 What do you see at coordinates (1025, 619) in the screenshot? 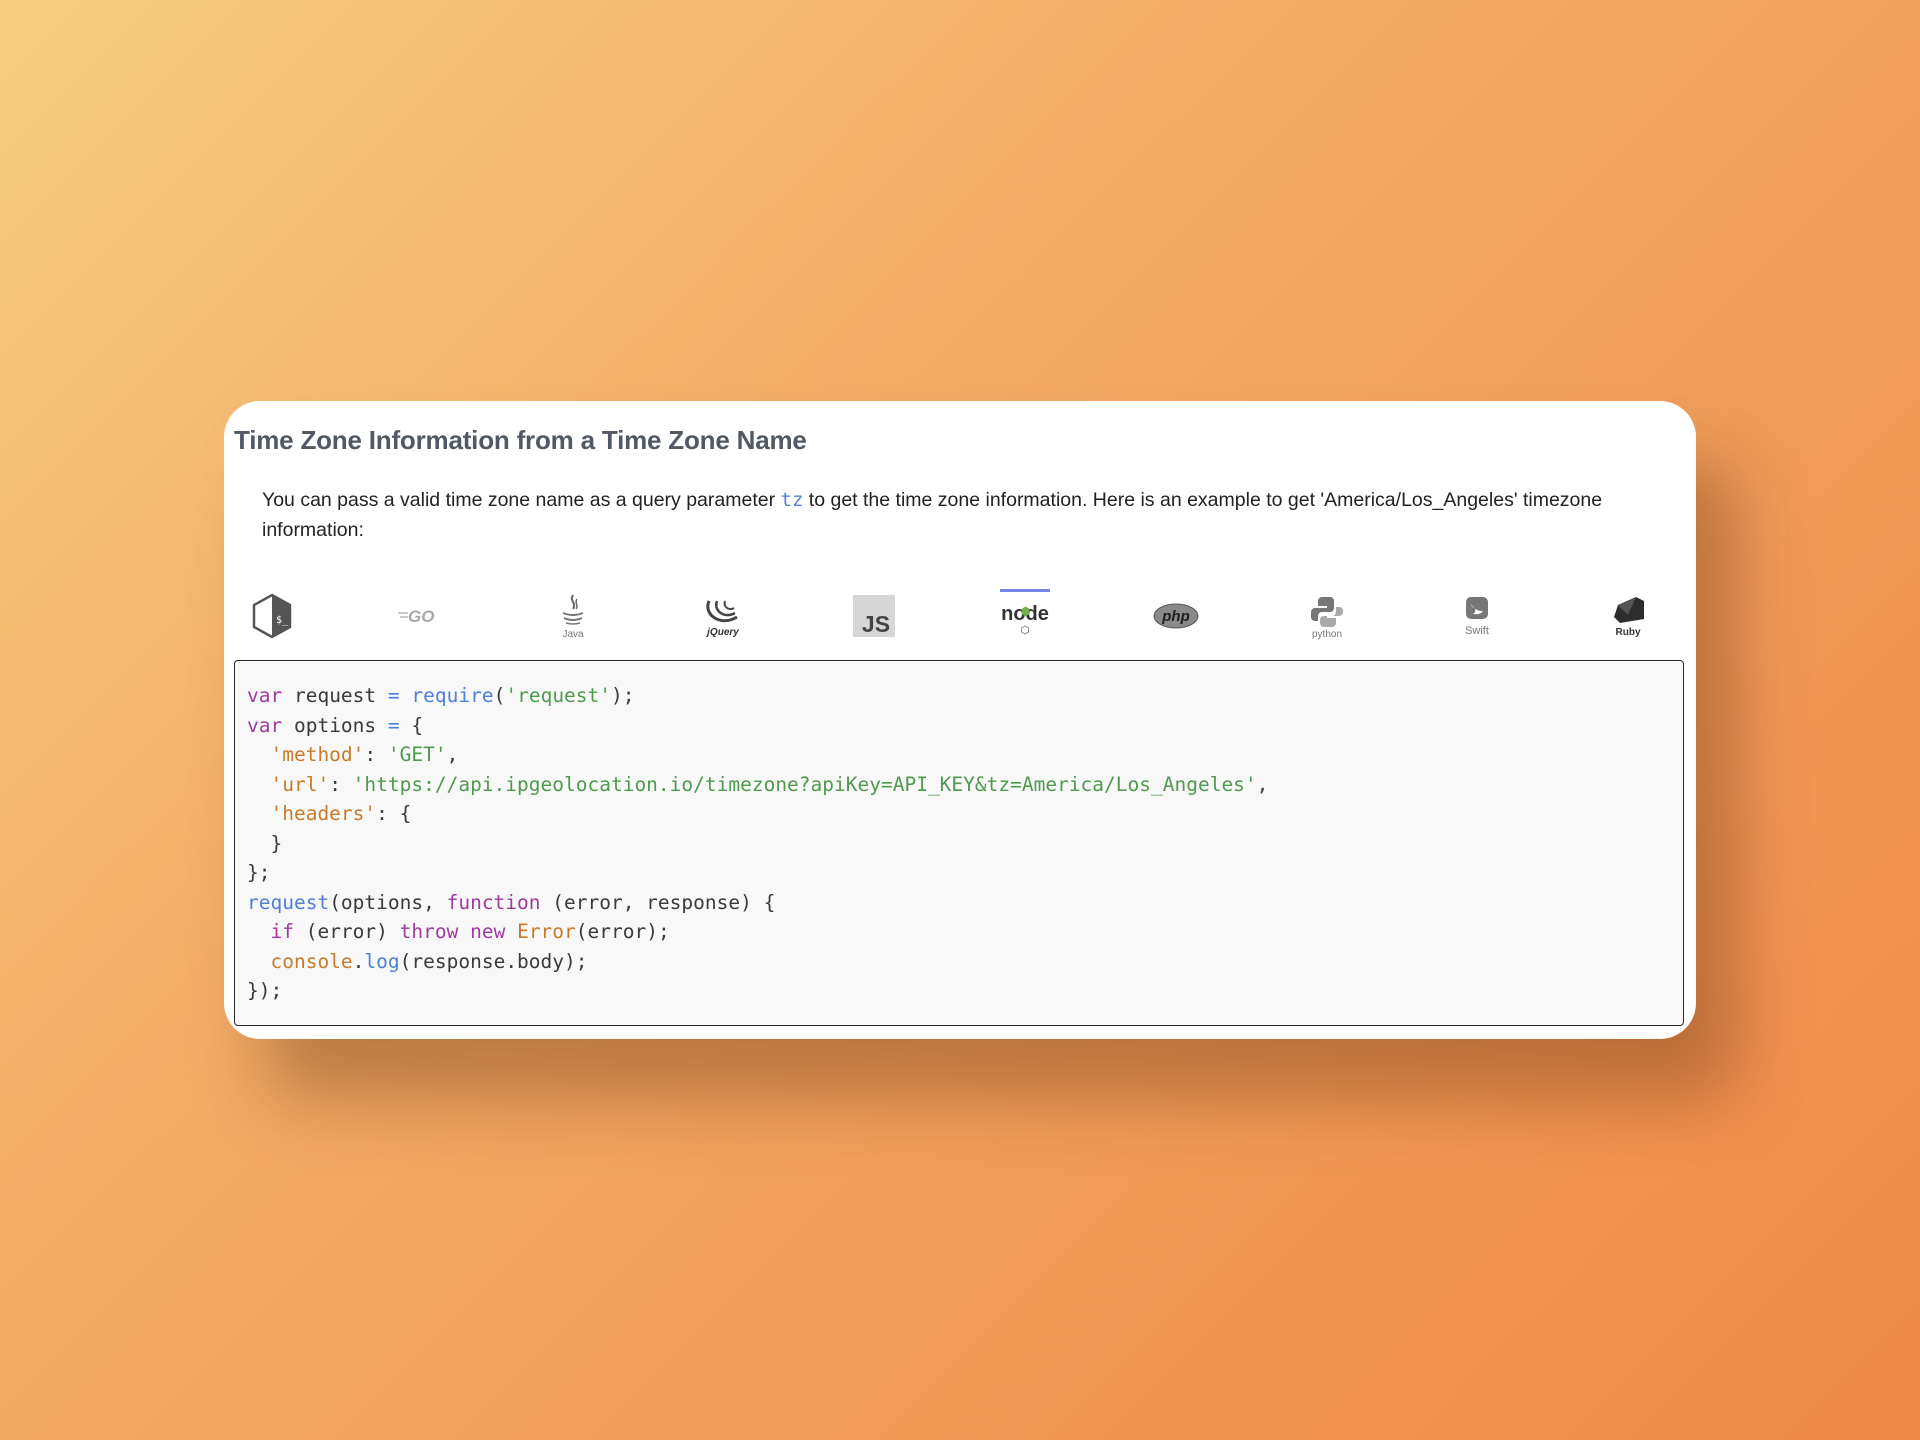
I see `nodejs-icon: node` at bounding box center [1025, 619].